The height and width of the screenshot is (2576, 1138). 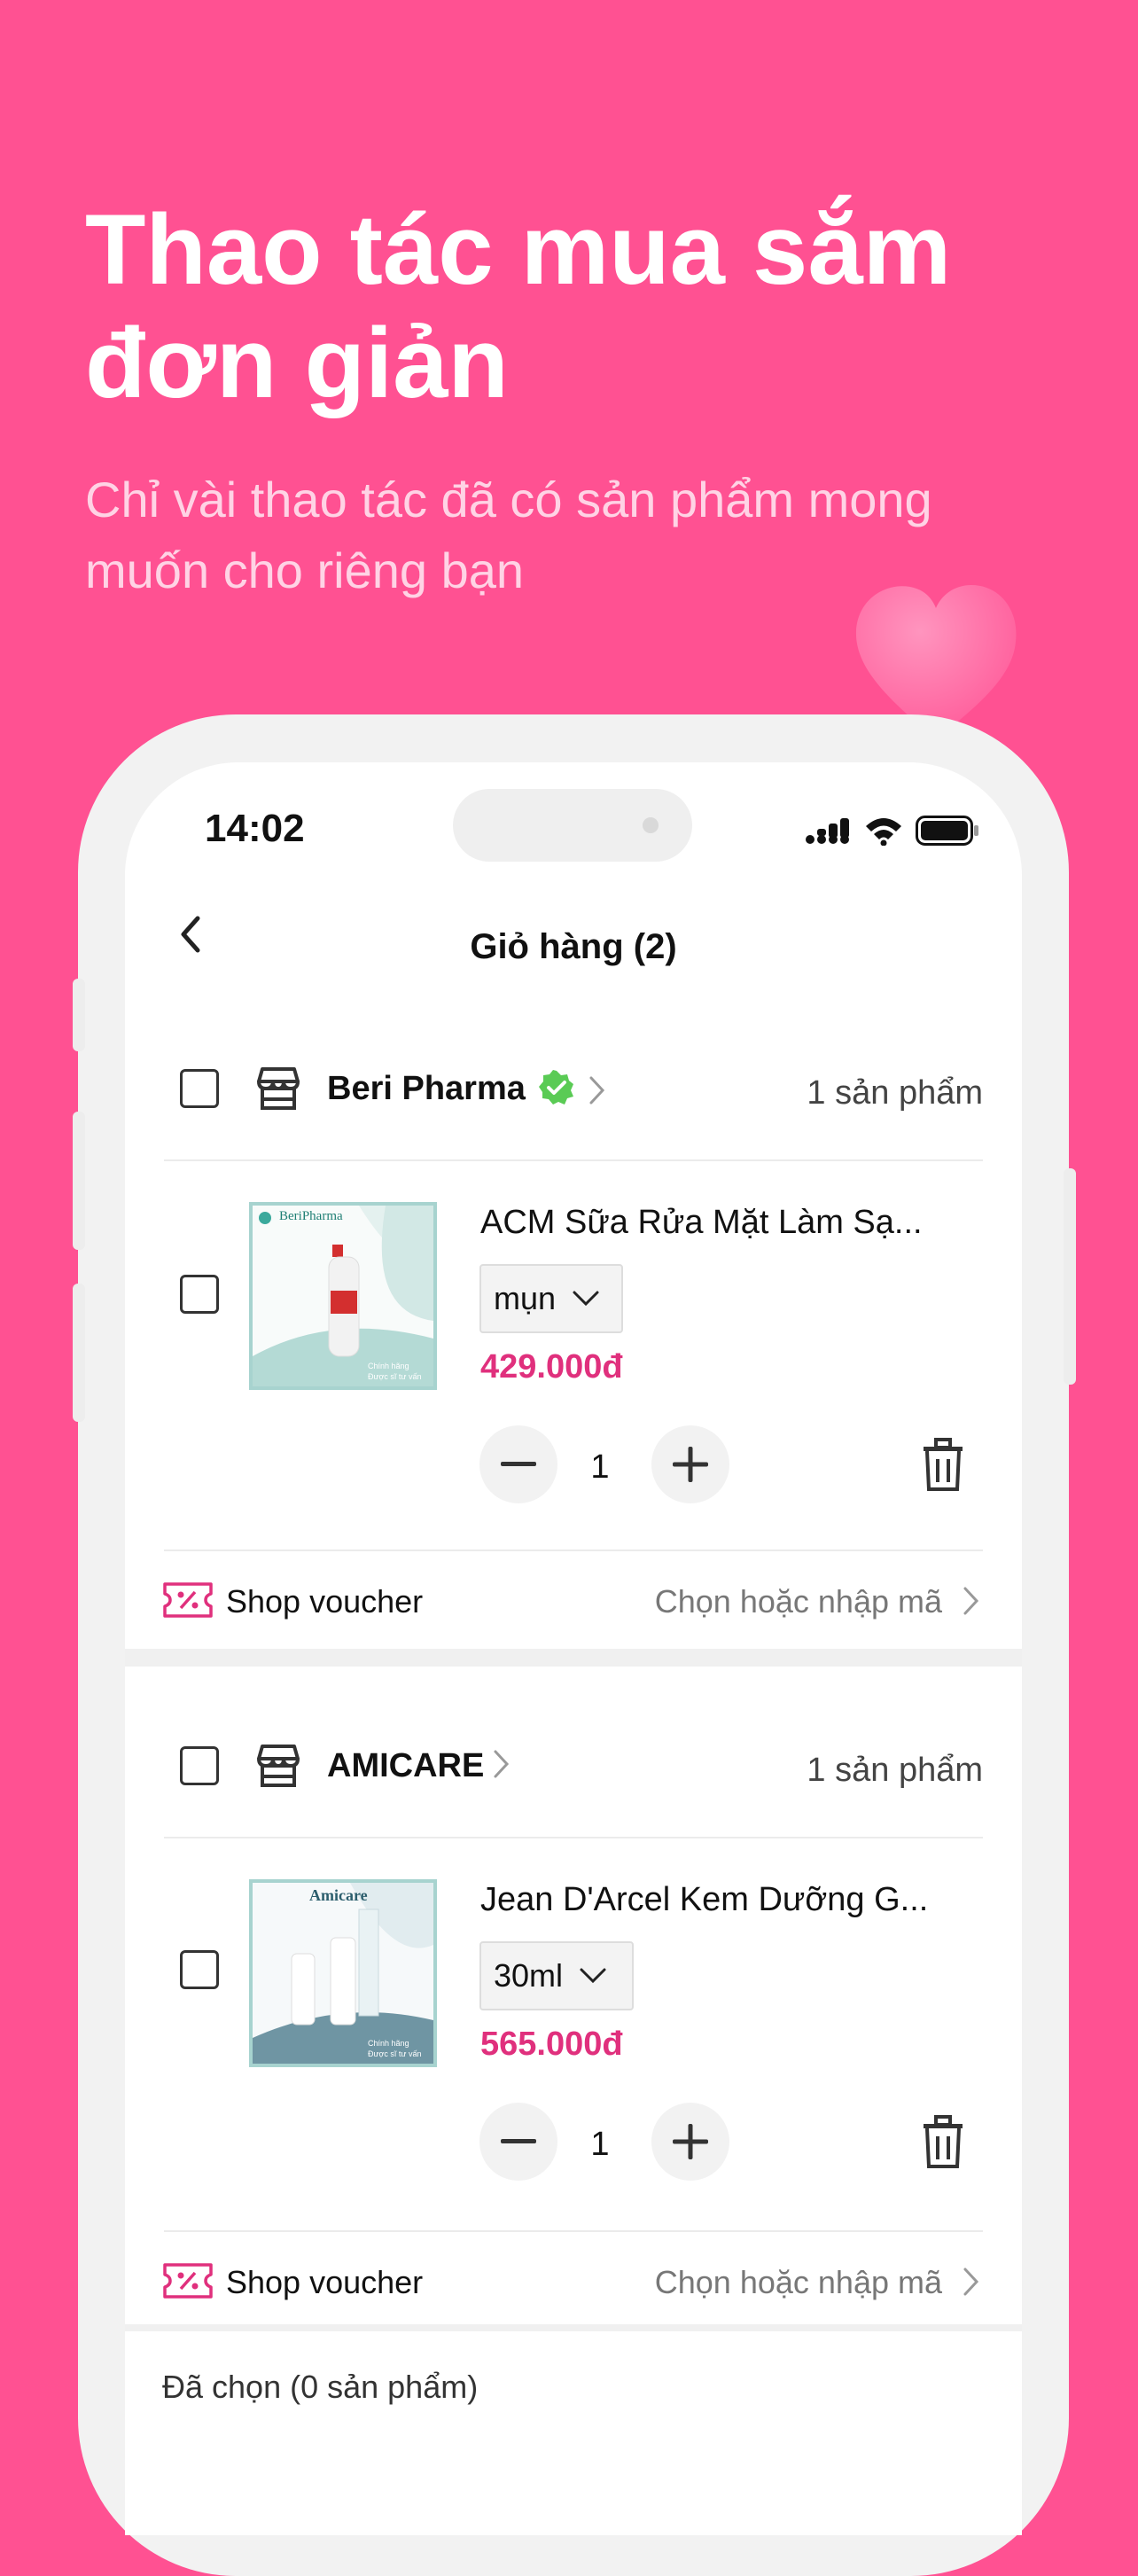 I want to click on dynamic-island, so click(x=573, y=825).